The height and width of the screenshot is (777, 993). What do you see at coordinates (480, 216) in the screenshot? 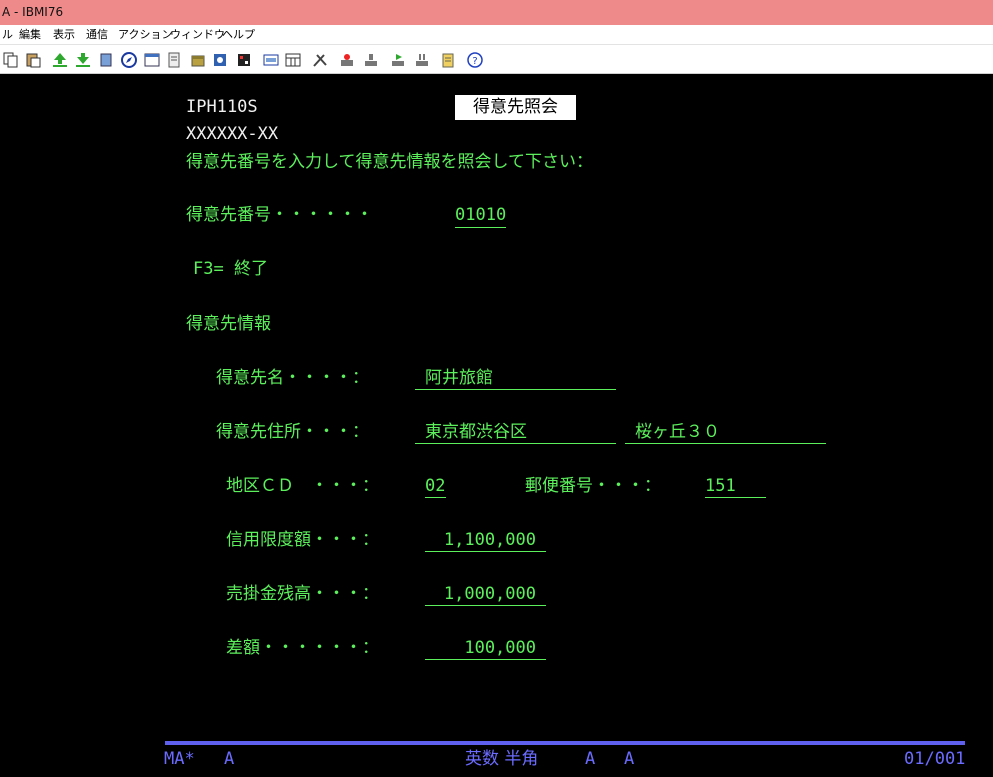
I see `customer-number-input: 01010` at bounding box center [480, 216].